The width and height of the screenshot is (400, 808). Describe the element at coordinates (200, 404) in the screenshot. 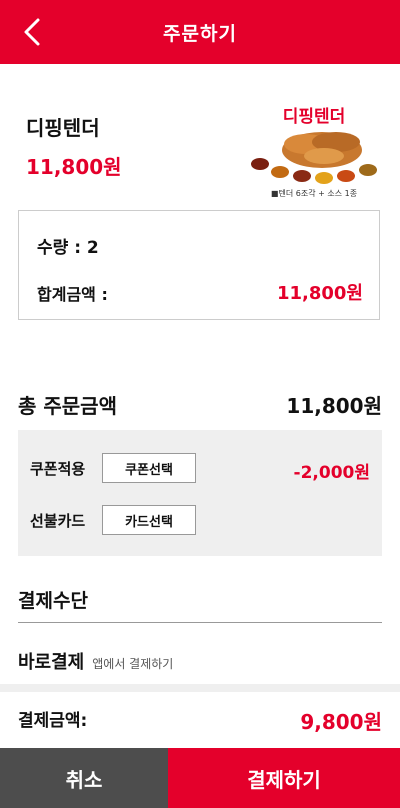

I see `total-order-row: 총 주문금액 11,800원` at that location.